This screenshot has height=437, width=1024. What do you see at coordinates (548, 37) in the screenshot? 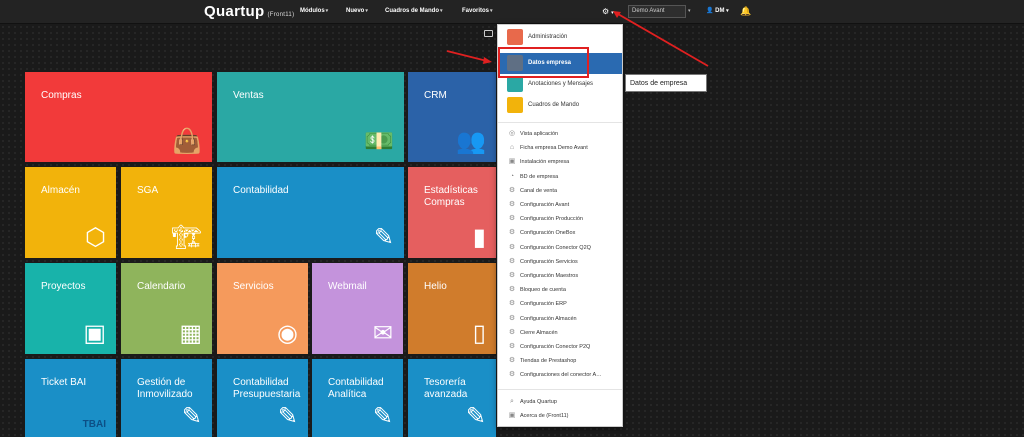
I see `menu-item-label: Administración` at bounding box center [548, 37].